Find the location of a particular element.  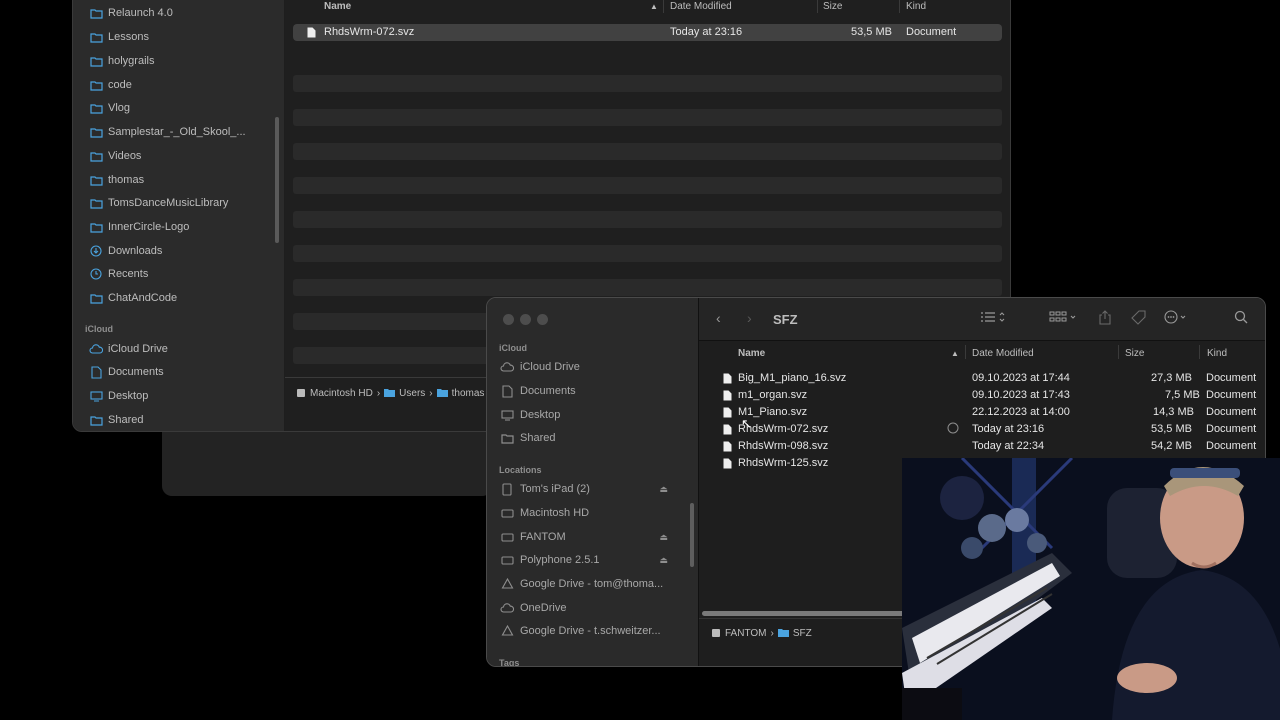

close-window-button is located at coordinates (508, 319).